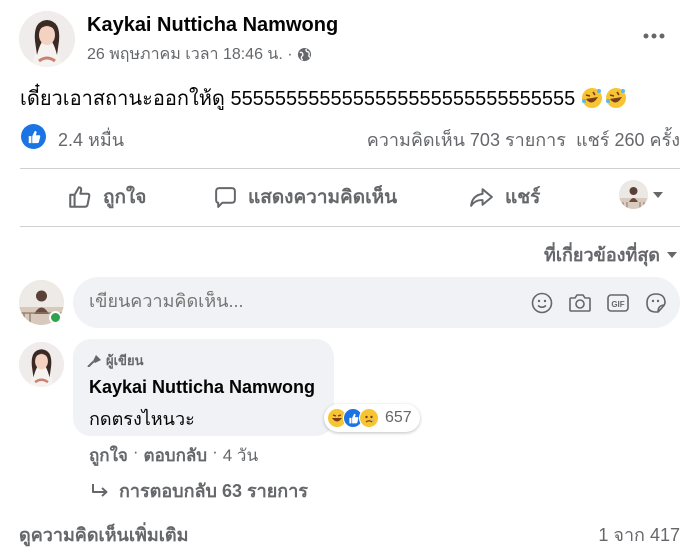 The height and width of the screenshot is (554, 700). Describe the element at coordinates (299, 301) in the screenshot. I see `comment-input` at that location.